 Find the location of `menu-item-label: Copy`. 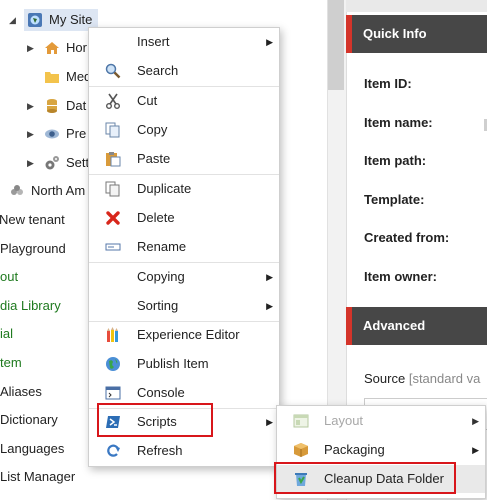

menu-item-label: Copy is located at coordinates (152, 129).